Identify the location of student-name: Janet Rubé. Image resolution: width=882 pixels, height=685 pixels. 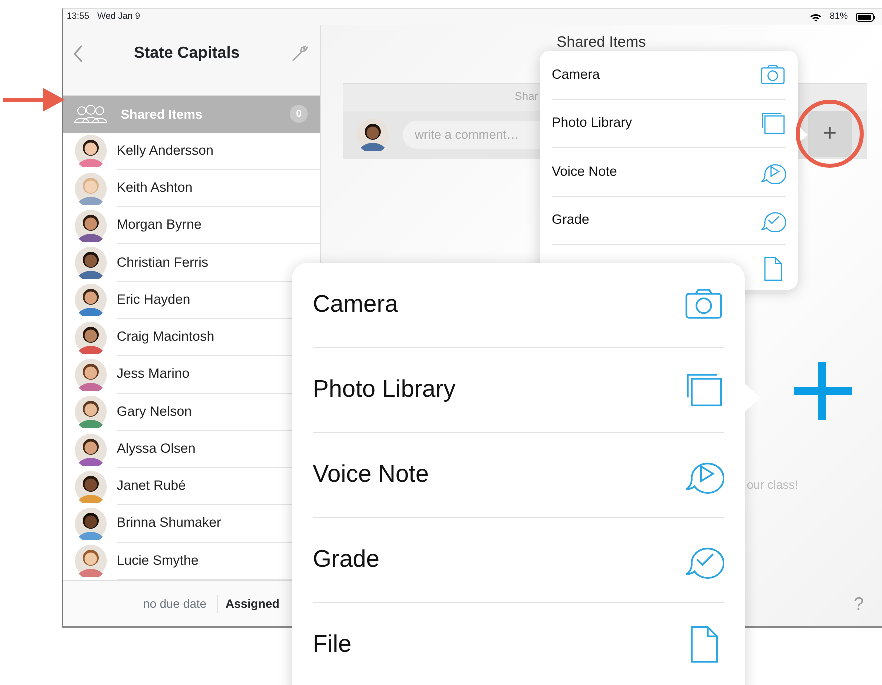
(151, 486).